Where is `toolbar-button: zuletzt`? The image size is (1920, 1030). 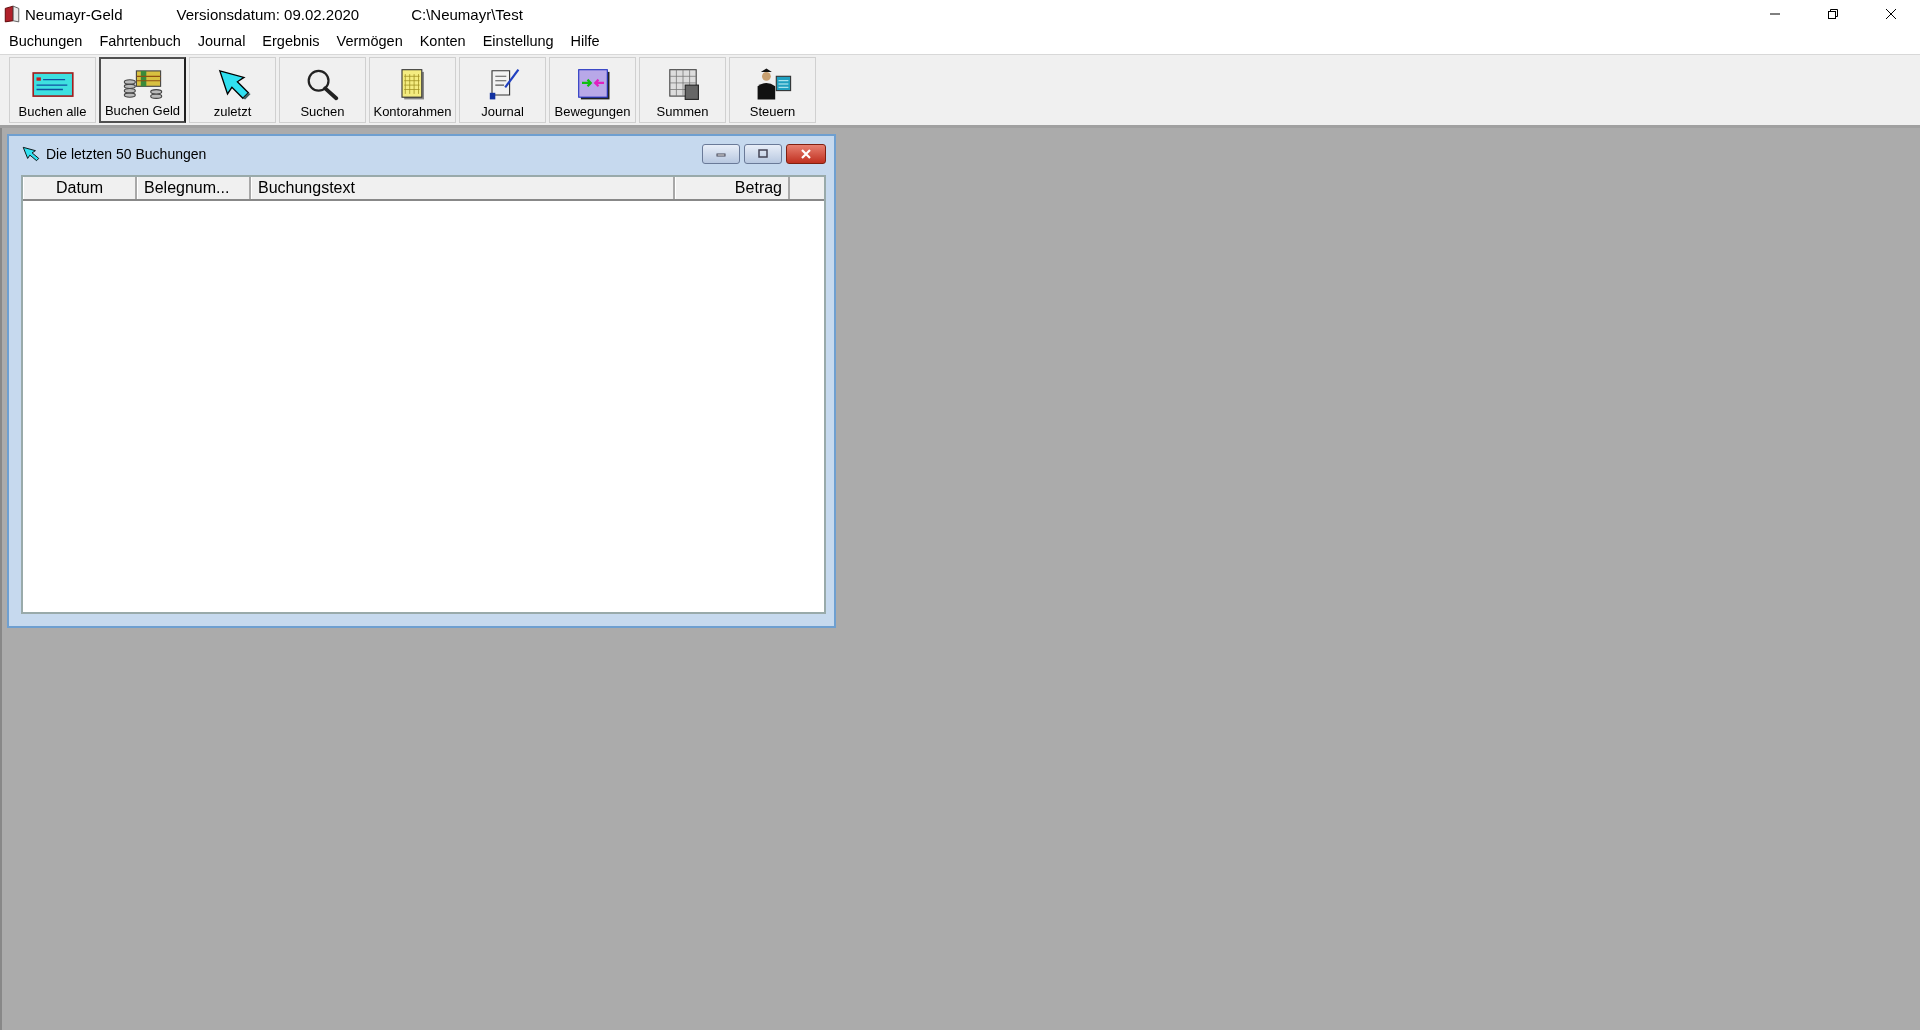 toolbar-button: zuletzt is located at coordinates (232, 90).